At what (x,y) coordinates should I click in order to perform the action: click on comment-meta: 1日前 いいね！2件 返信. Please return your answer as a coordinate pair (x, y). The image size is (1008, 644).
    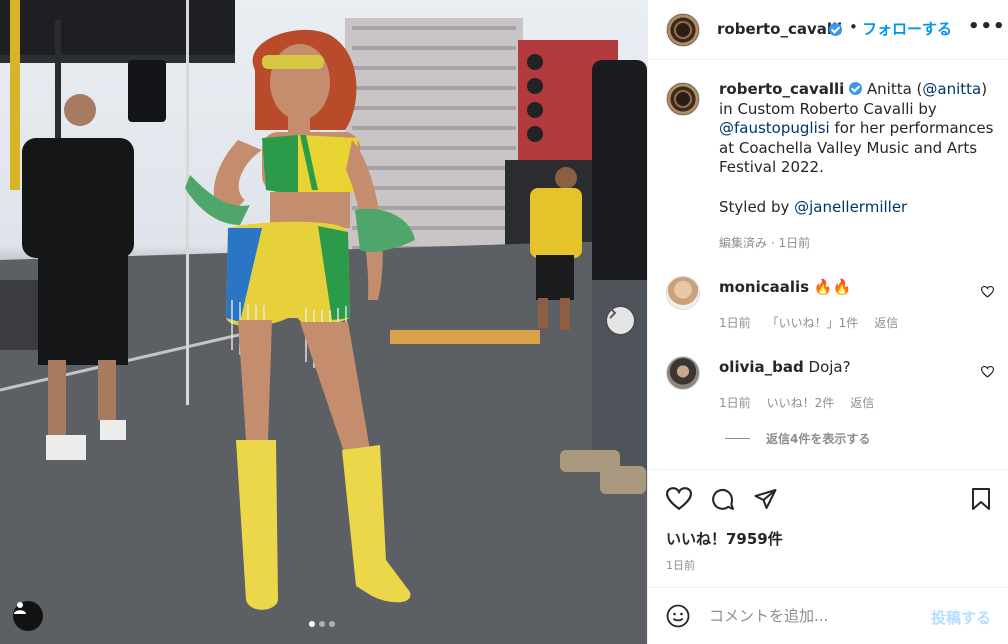
    Looking at the image, I should click on (796, 402).